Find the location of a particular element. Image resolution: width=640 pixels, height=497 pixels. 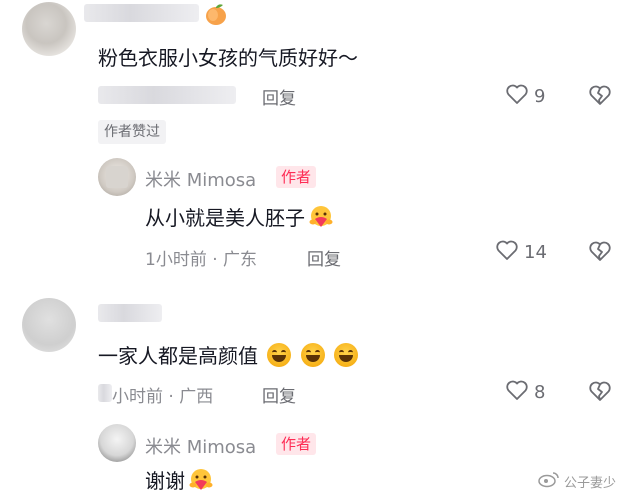

peach-emoji-icon is located at coordinates (216, 14).